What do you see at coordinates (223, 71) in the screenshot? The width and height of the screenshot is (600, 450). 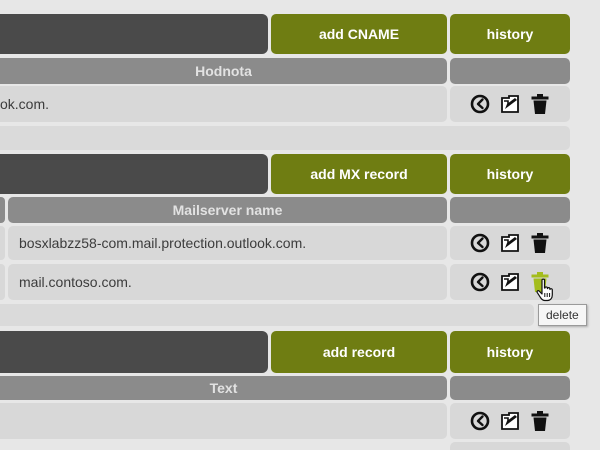 I see `column-header-value: Hodnota` at bounding box center [223, 71].